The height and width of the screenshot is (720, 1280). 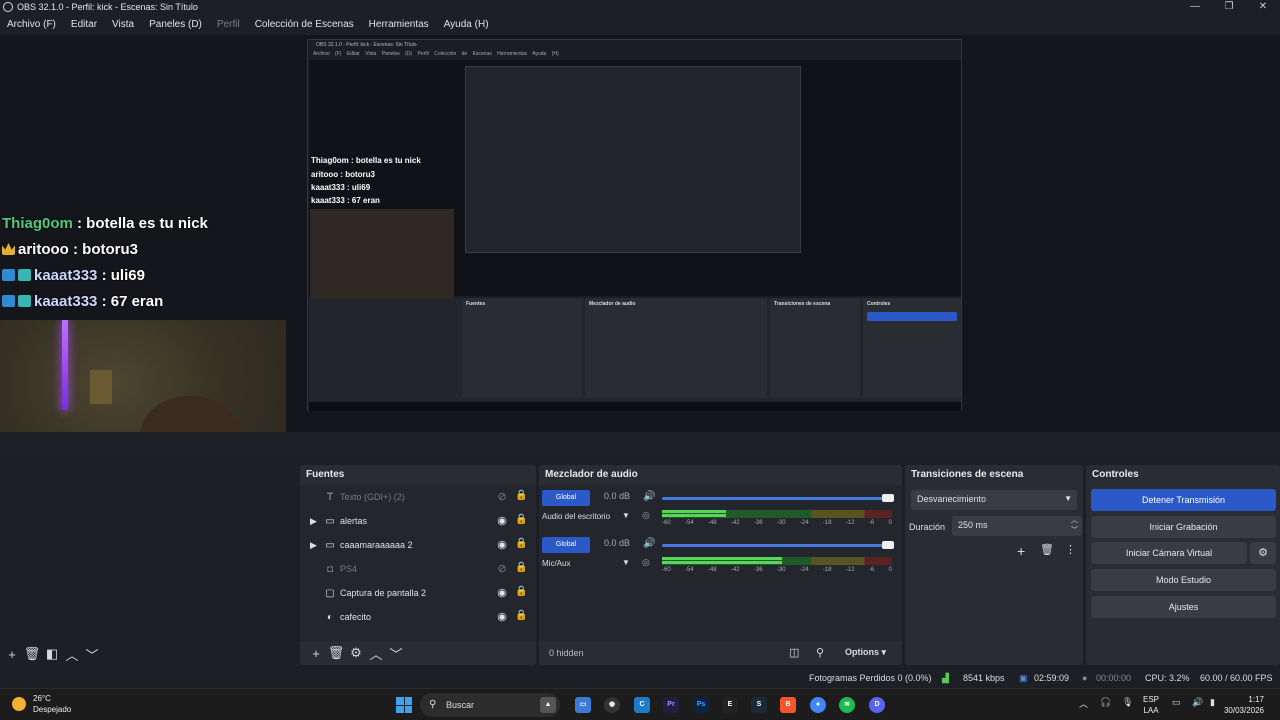 I want to click on nested-chat-line: aritooo : botoru3, so click(x=343, y=174).